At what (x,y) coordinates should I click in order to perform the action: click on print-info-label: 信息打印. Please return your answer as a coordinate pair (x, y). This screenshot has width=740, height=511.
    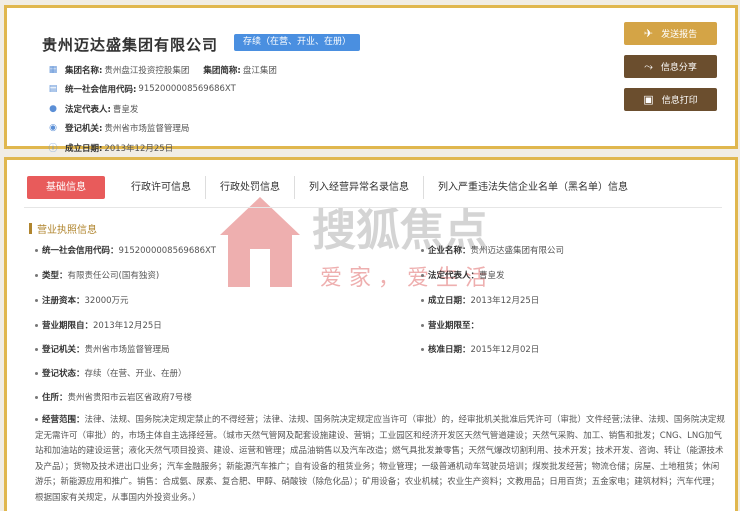
    Looking at the image, I should click on (679, 101).